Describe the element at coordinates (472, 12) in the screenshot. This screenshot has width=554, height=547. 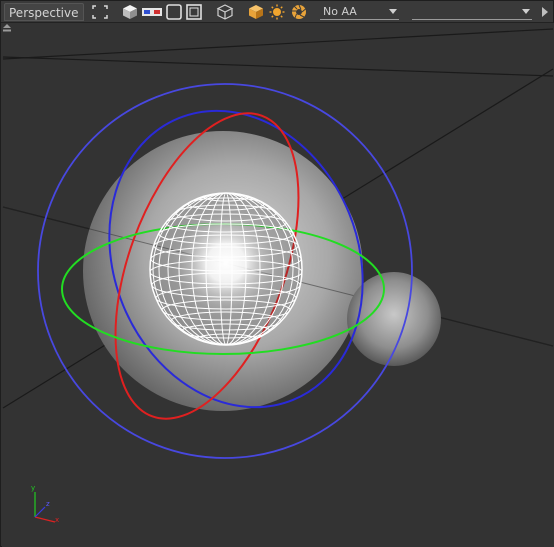
I see `camera-dropdown` at that location.